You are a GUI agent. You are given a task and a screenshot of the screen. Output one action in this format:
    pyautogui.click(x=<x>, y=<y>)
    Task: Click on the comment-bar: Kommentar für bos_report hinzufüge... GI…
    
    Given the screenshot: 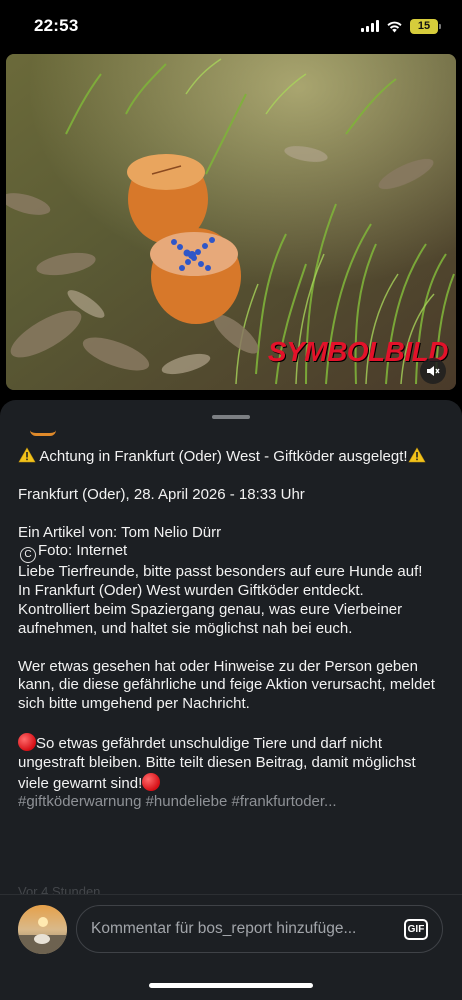 What is the action you would take?
    pyautogui.click(x=231, y=947)
    